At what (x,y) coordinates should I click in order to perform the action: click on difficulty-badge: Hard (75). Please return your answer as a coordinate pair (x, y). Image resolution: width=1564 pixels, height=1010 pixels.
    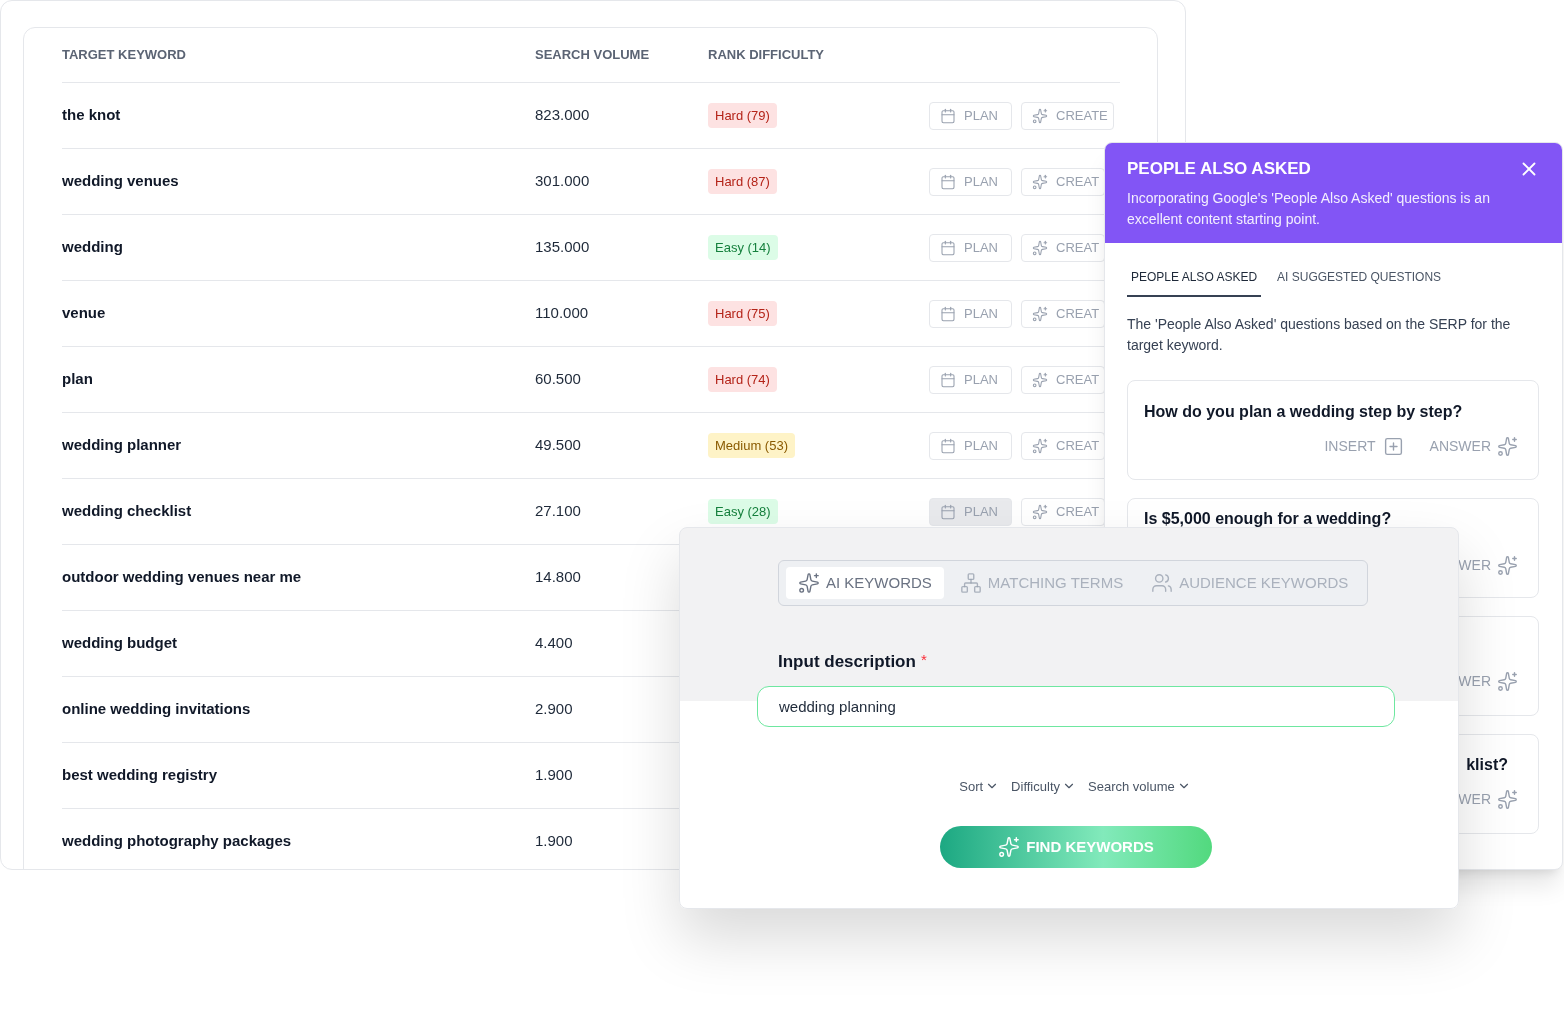
    Looking at the image, I should click on (742, 313).